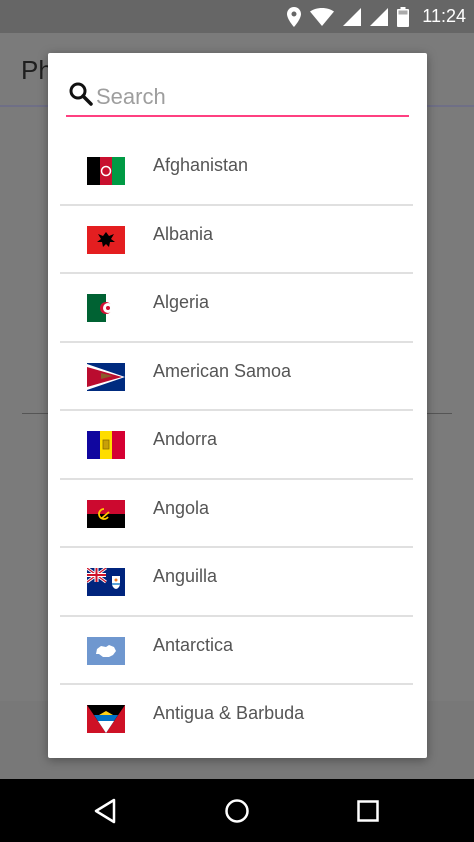  Describe the element at coordinates (236, 308) in the screenshot. I see `country-item-algeria: Algeria` at that location.